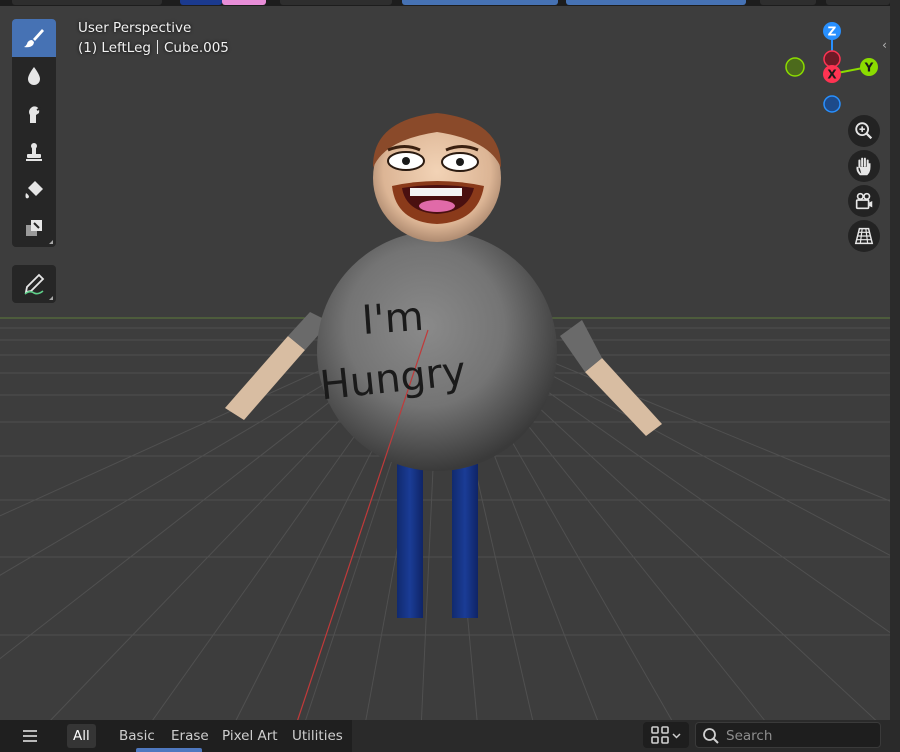 The height and width of the screenshot is (752, 900). I want to click on grid-view-button, so click(864, 236).